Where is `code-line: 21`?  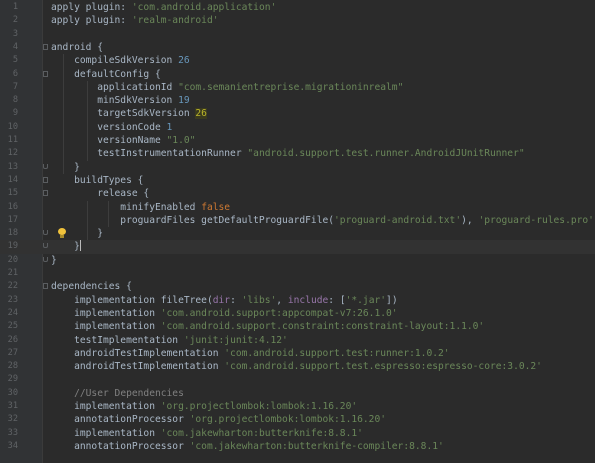 code-line: 21 is located at coordinates (297, 273).